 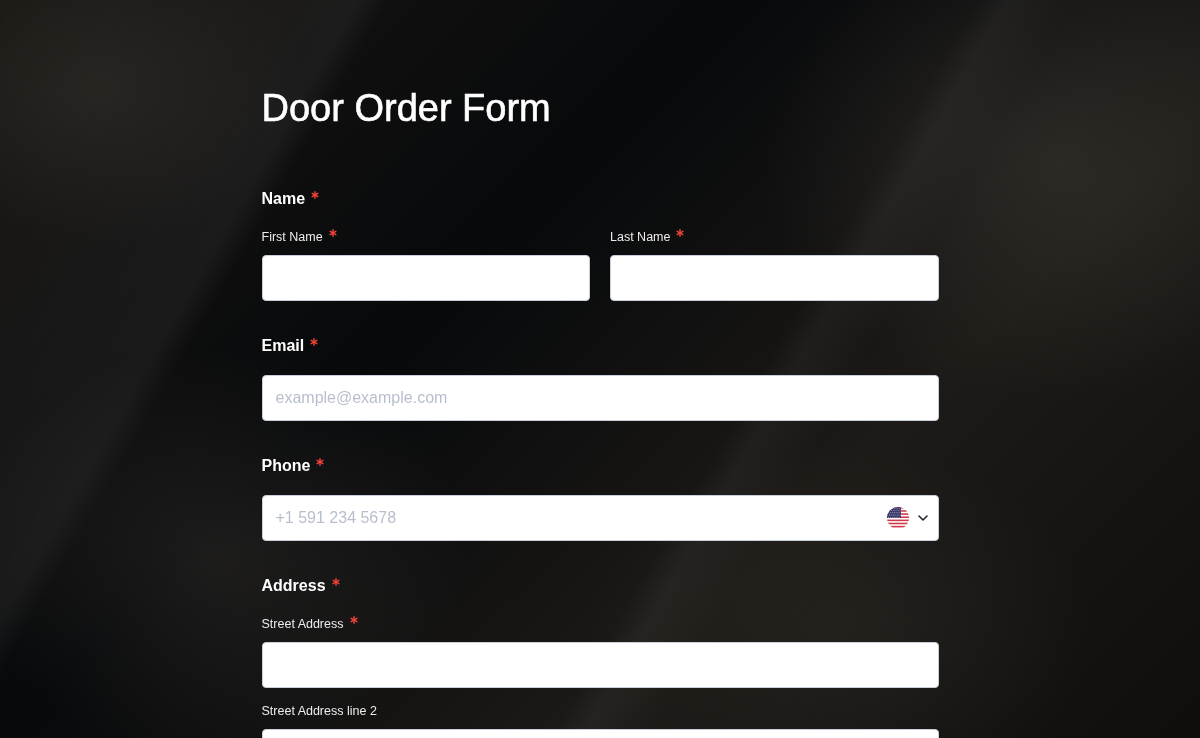 What do you see at coordinates (640, 237) in the screenshot?
I see `field-label: Last Name` at bounding box center [640, 237].